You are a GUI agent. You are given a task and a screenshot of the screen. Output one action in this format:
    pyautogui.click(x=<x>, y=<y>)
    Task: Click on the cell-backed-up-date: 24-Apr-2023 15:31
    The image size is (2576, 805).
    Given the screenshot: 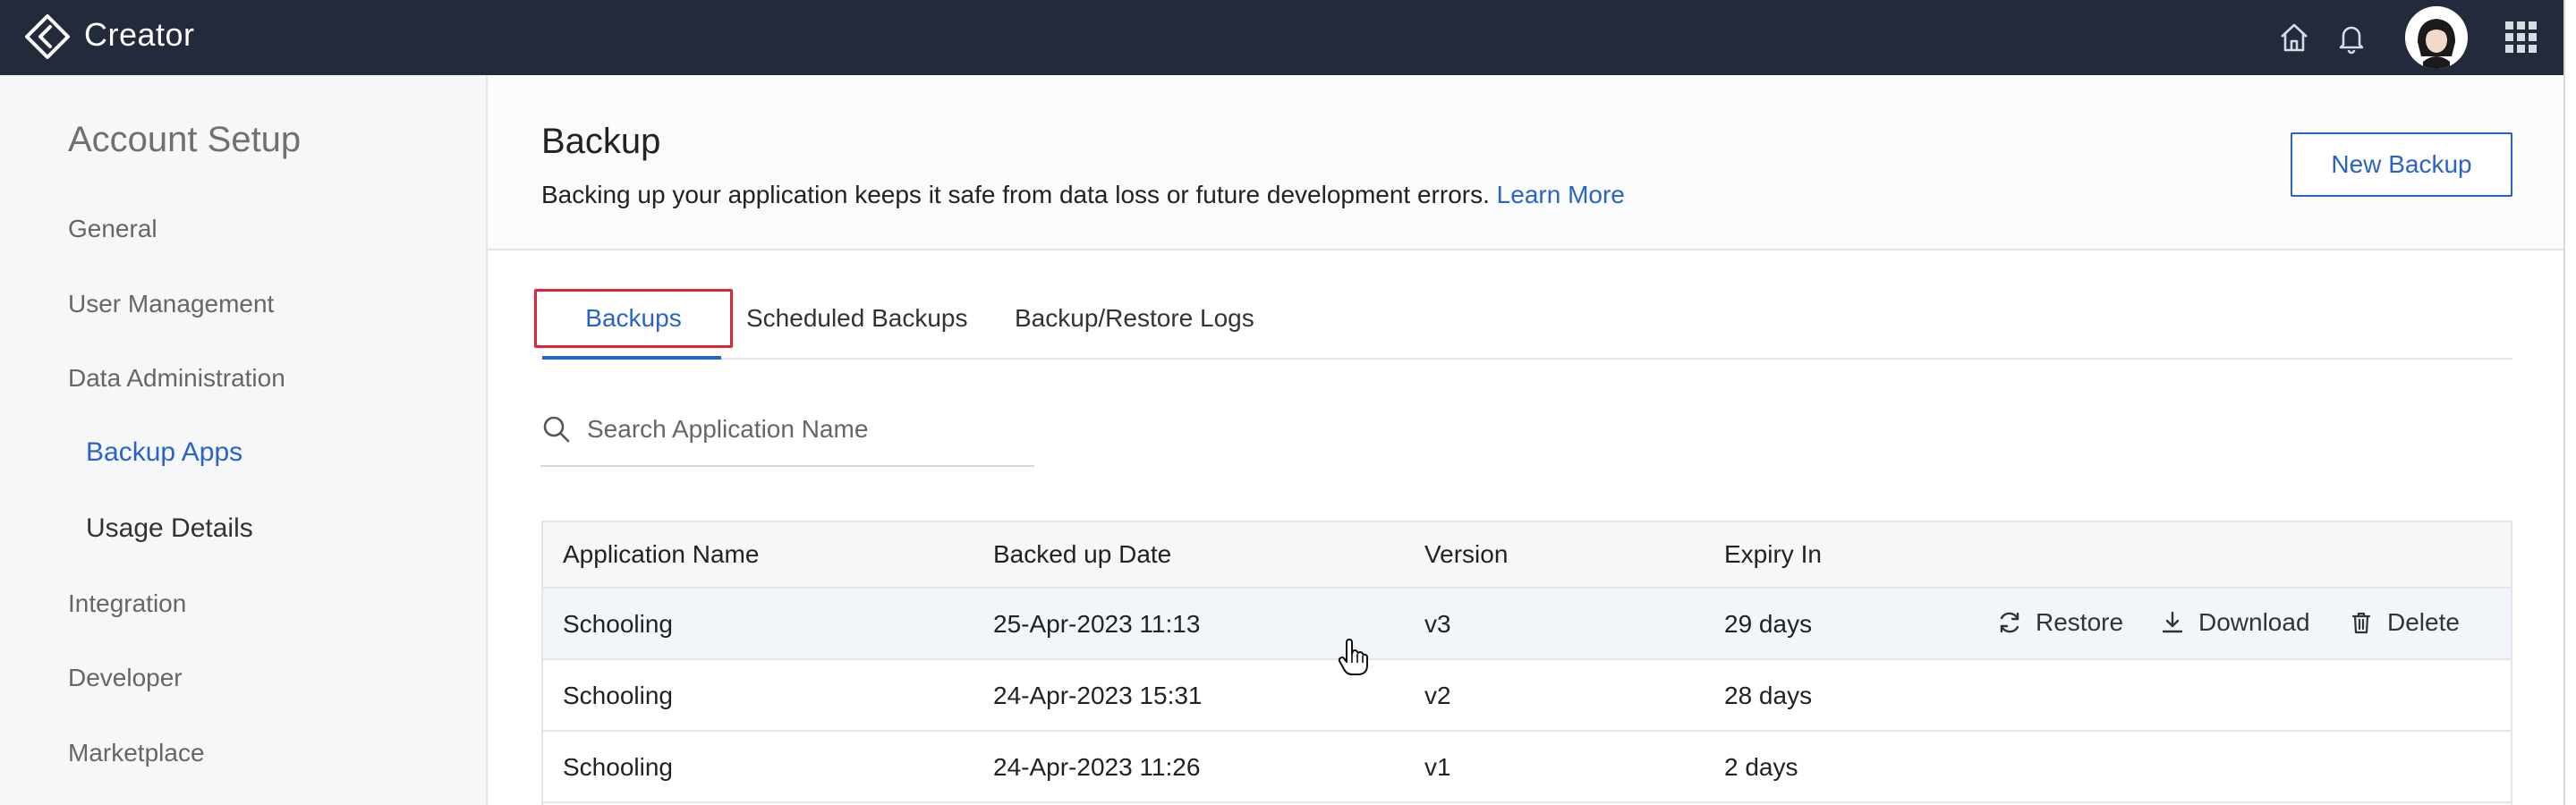 What is the action you would take?
    pyautogui.click(x=1098, y=695)
    